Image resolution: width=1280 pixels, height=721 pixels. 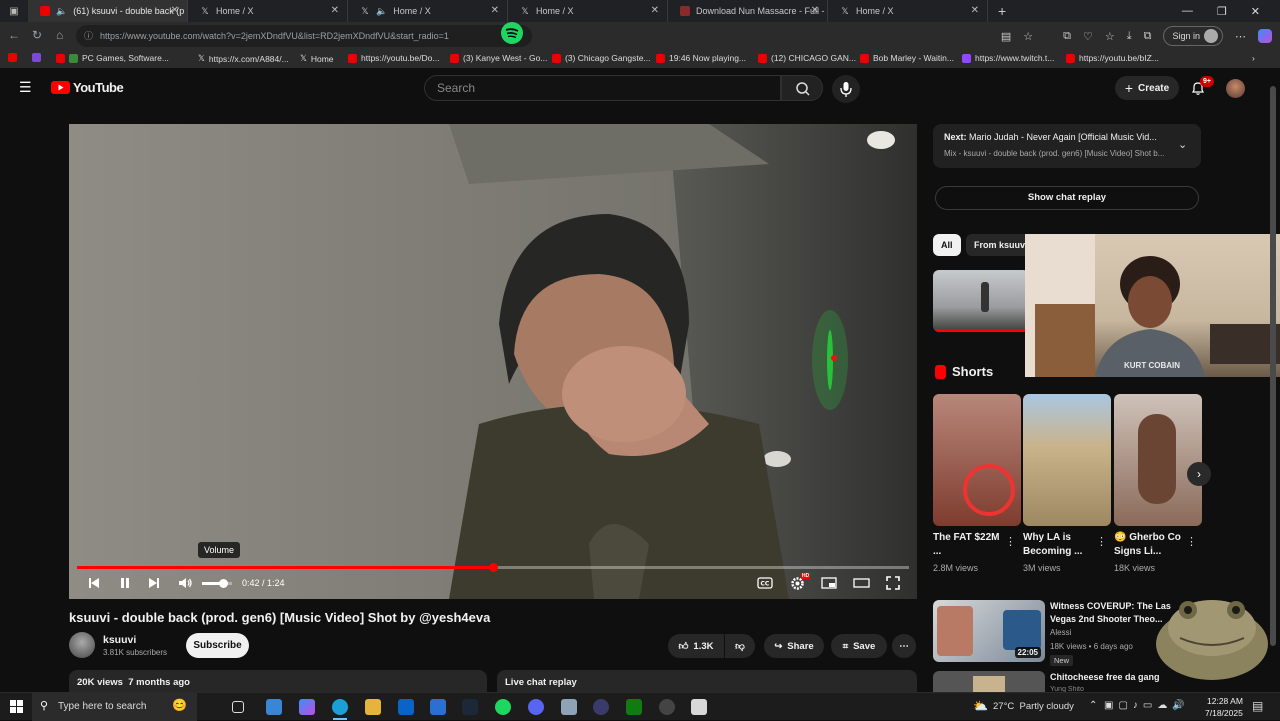 What do you see at coordinates (1224, 713) in the screenshot?
I see `taskbar-date: 7/18/2025` at bounding box center [1224, 713].